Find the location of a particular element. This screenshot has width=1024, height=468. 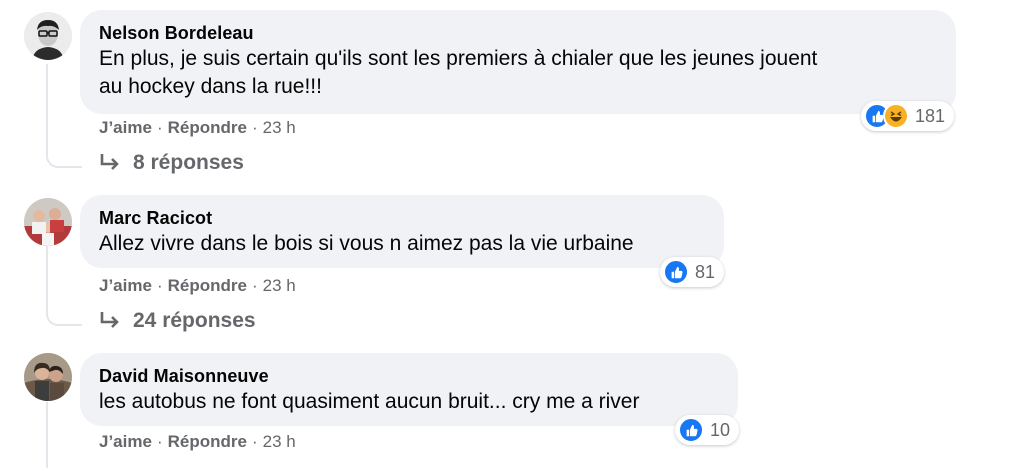

reaction-summary: 81 is located at coordinates (692, 272).